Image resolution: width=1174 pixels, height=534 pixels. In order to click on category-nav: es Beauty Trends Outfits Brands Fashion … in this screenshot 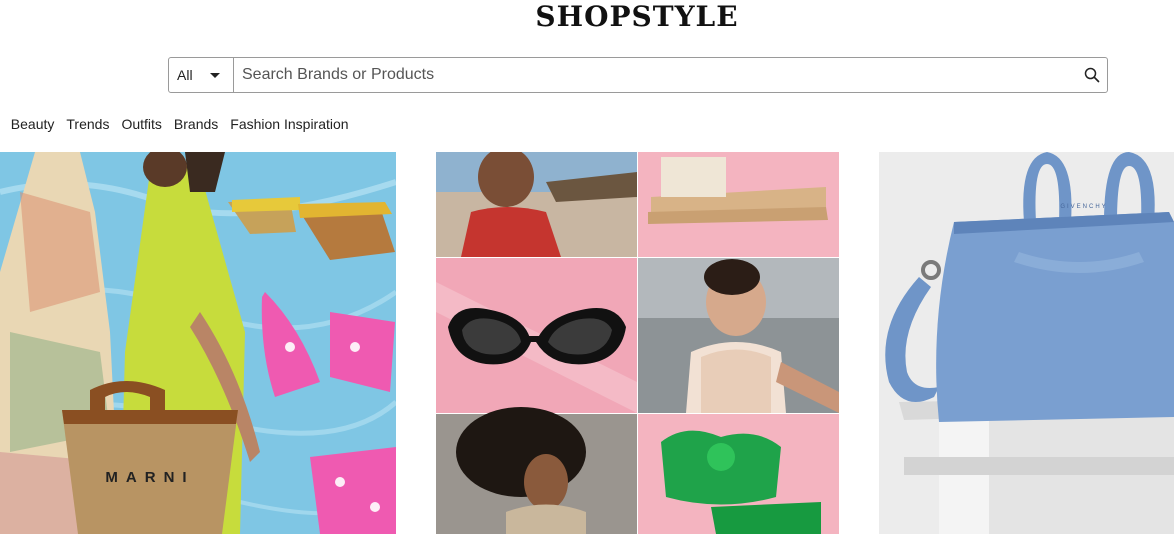, I will do `click(174, 124)`.